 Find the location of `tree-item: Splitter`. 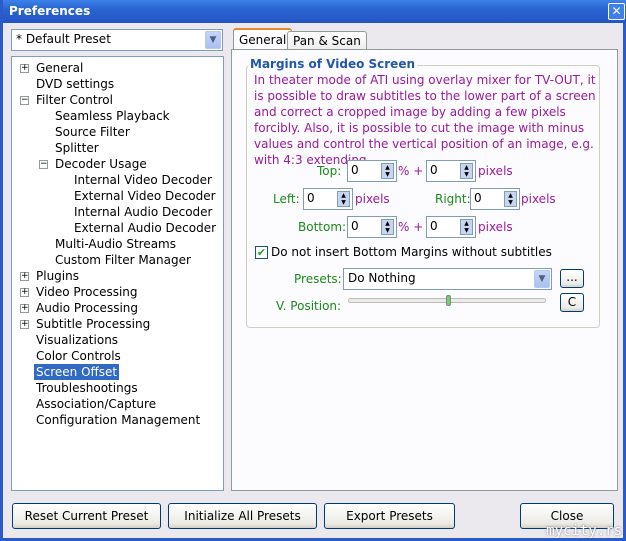

tree-item: Splitter is located at coordinates (77, 148).